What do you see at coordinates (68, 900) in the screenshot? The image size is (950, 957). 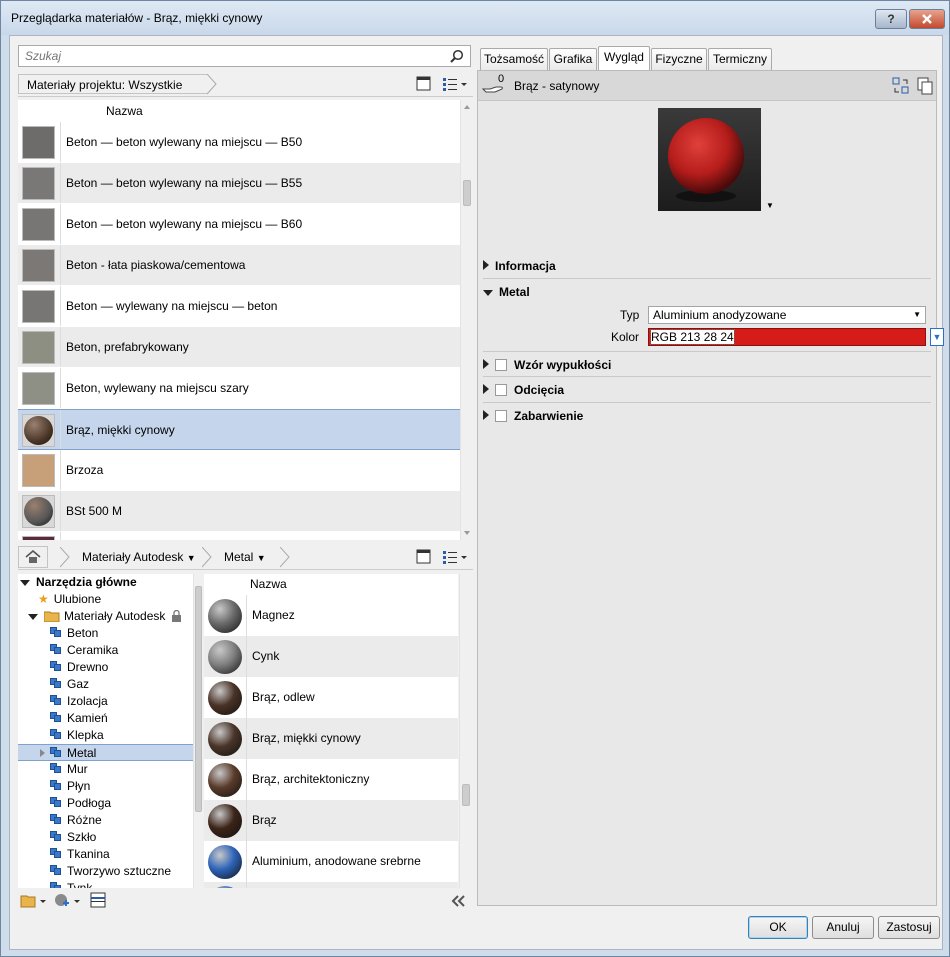 I see `create-material-icon` at bounding box center [68, 900].